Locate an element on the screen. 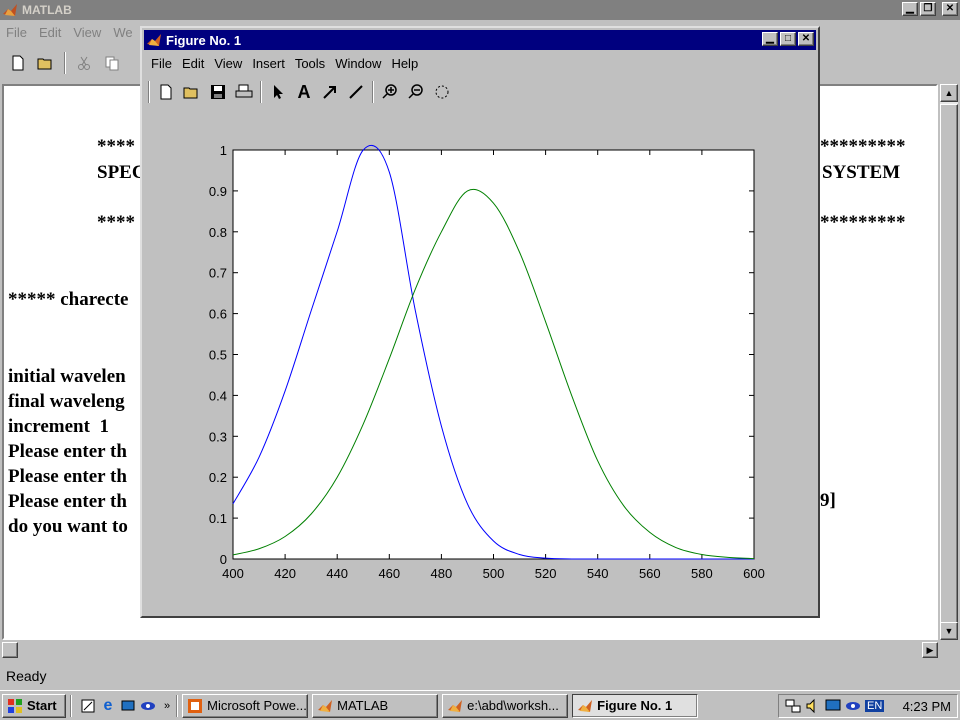 This screenshot has height=720, width=960. x-tick-label: 440 is located at coordinates (337, 573).